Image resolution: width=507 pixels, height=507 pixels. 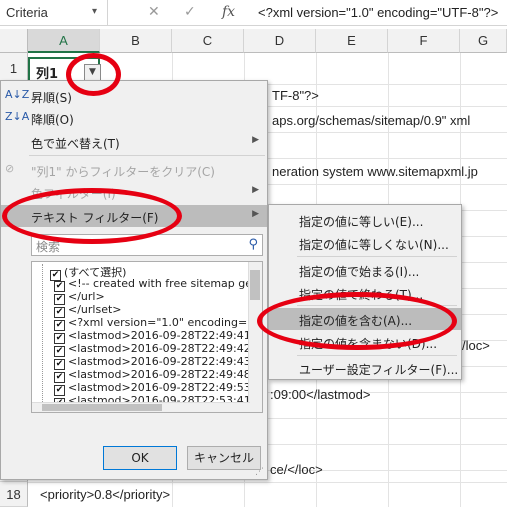 I want to click on menu-item-clear-filter: ⊘ "列1" からフィルターをクリア(C), so click(x=134, y=170).